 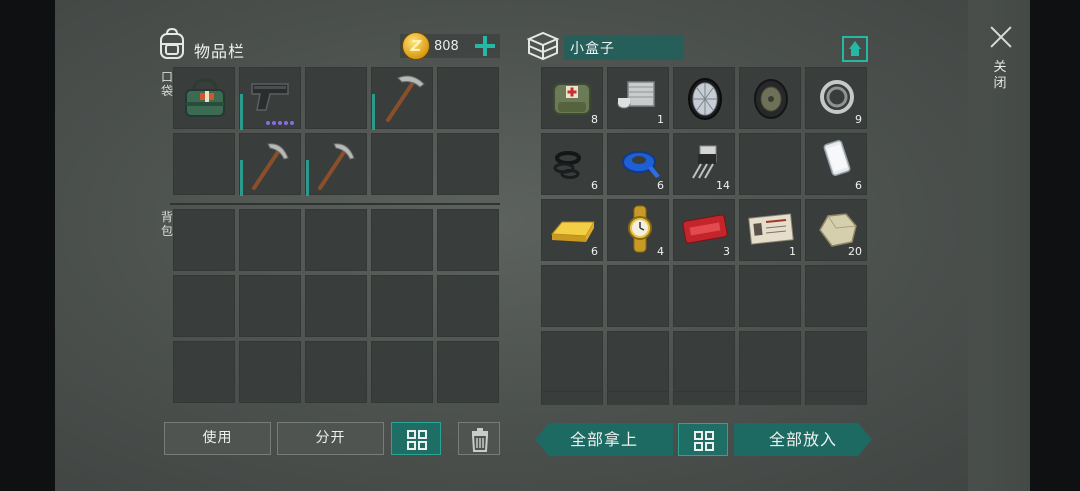 What do you see at coordinates (858, 119) in the screenshot?
I see `item-count: 9` at bounding box center [858, 119].